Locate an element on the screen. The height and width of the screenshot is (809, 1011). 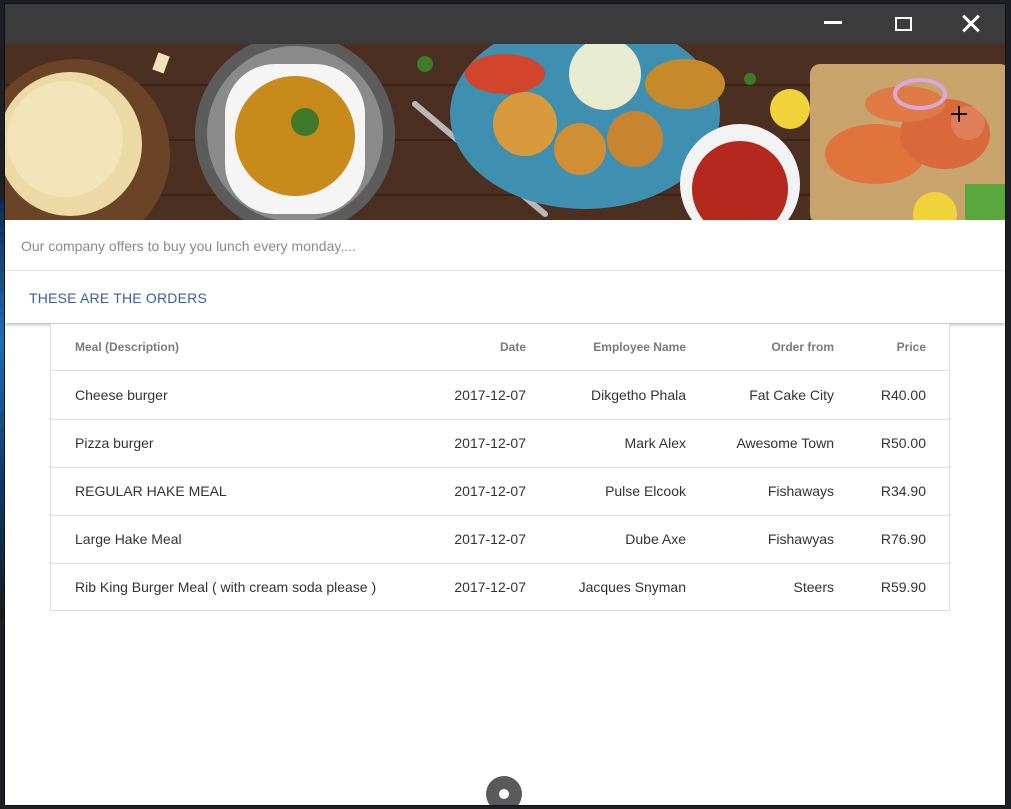
column-header-employee: Employee Name is located at coordinates (613, 347).